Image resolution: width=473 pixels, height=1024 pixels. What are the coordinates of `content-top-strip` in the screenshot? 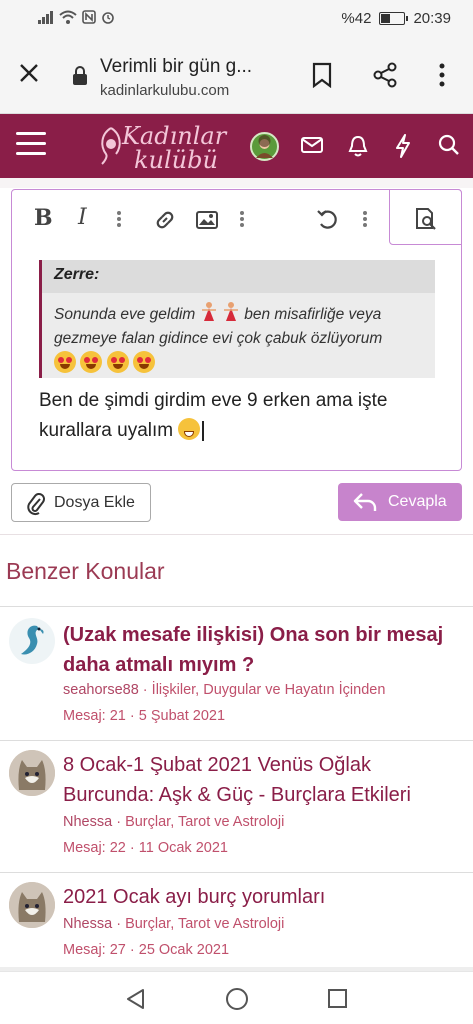 It's located at (236, 183).